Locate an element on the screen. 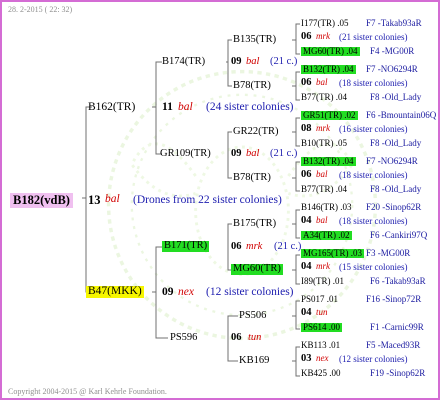 This screenshot has width=440, height=400. gen4-ancestor-top: I177(TR) .05 is located at coordinates (325, 23).